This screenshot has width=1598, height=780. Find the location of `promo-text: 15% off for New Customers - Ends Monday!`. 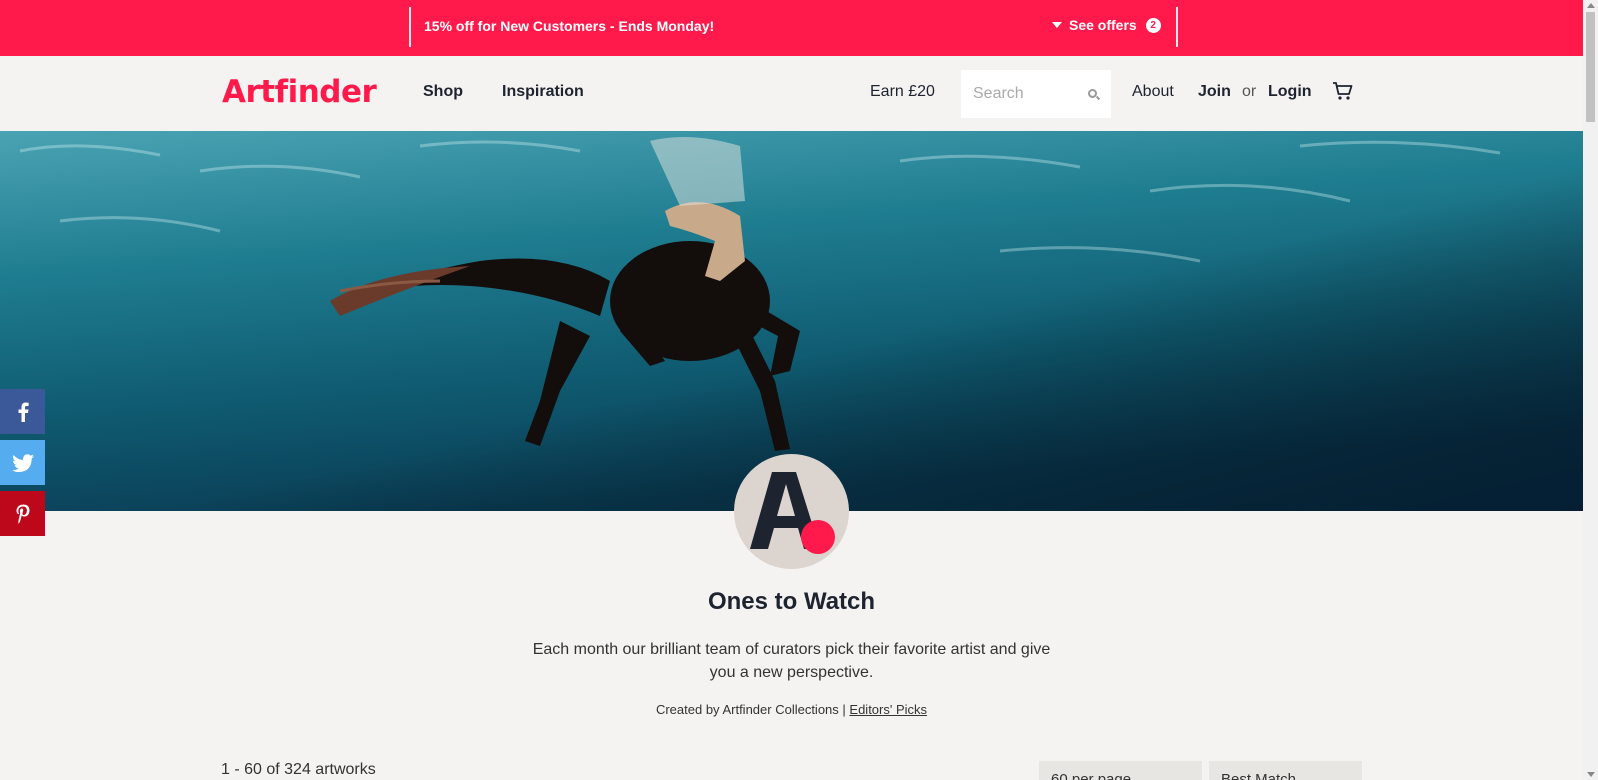

promo-text: 15% off for New Customers - Ends Monday! is located at coordinates (569, 26).